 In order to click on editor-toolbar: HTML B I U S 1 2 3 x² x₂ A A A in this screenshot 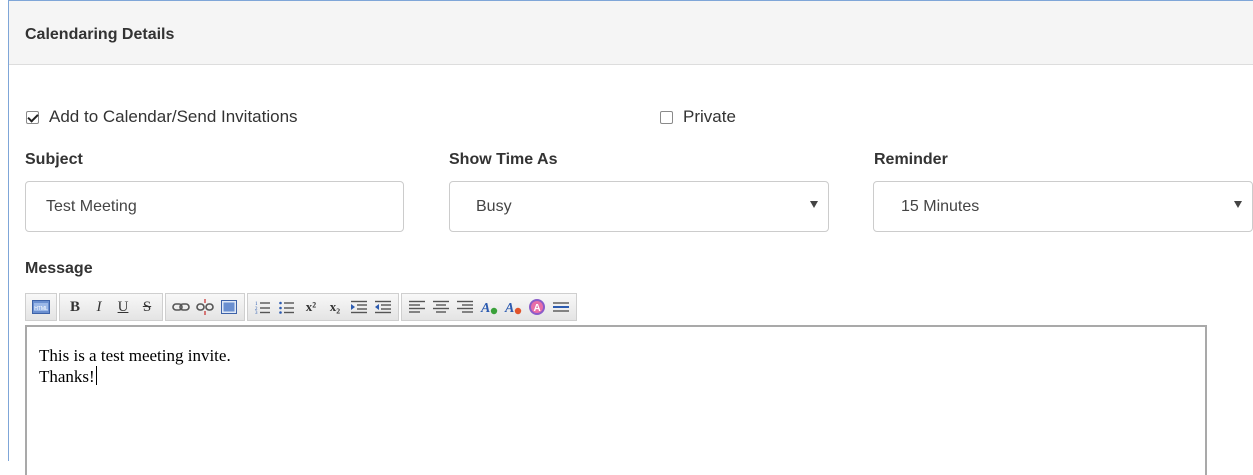, I will do `click(302, 307)`.